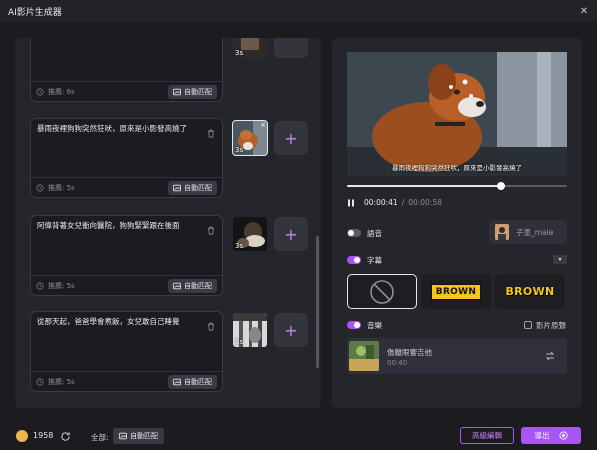 This screenshot has width=597, height=450. I want to click on progress-fill, so click(424, 186).